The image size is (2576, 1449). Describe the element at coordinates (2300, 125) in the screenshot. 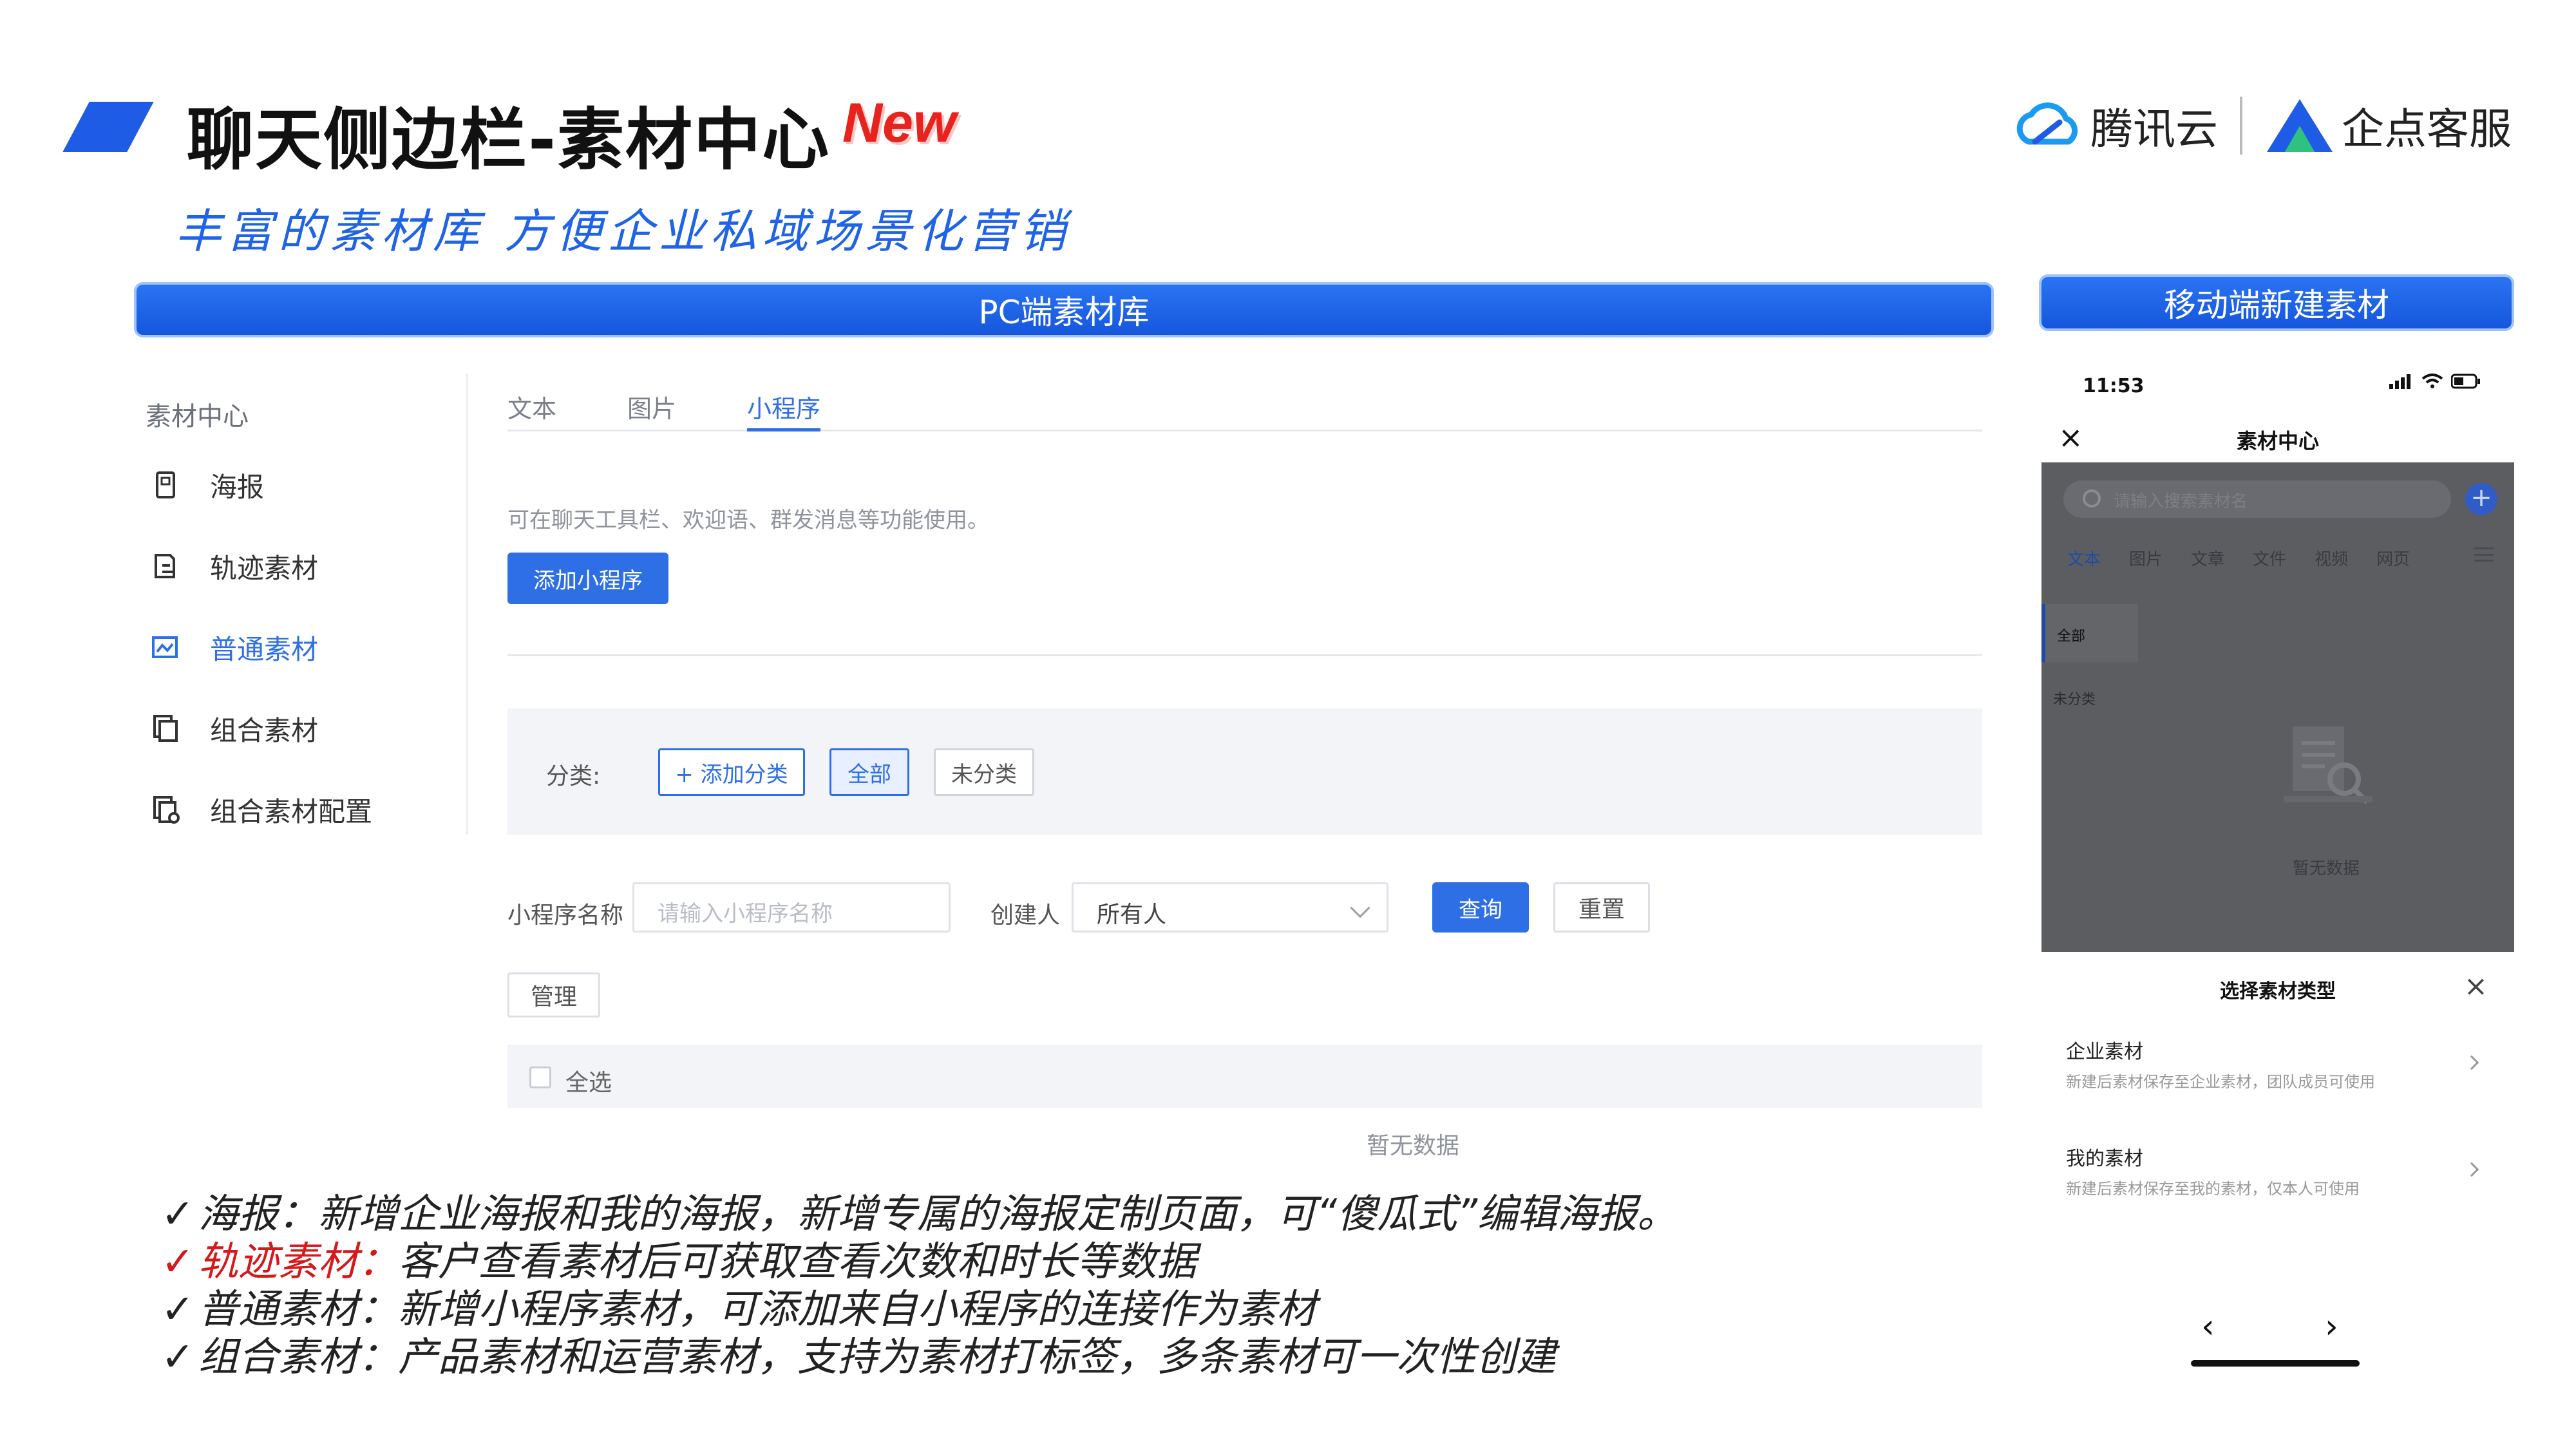

I see `qidian-logo-icon` at that location.